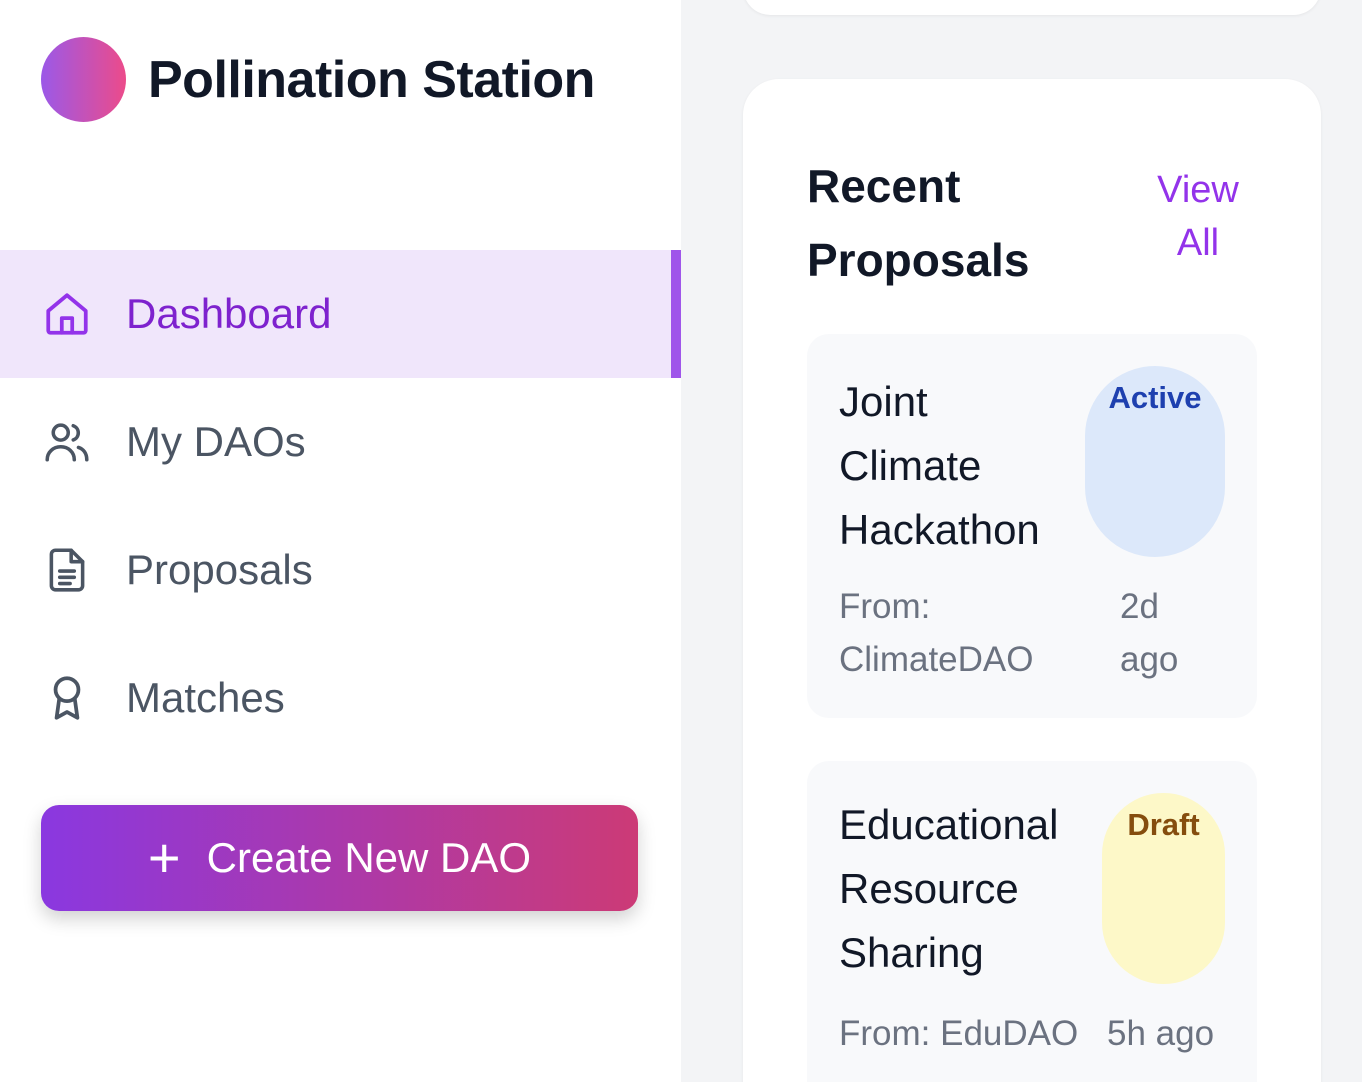 This screenshot has height=1082, width=1362. I want to click on view-all-link: View All, so click(1198, 217).